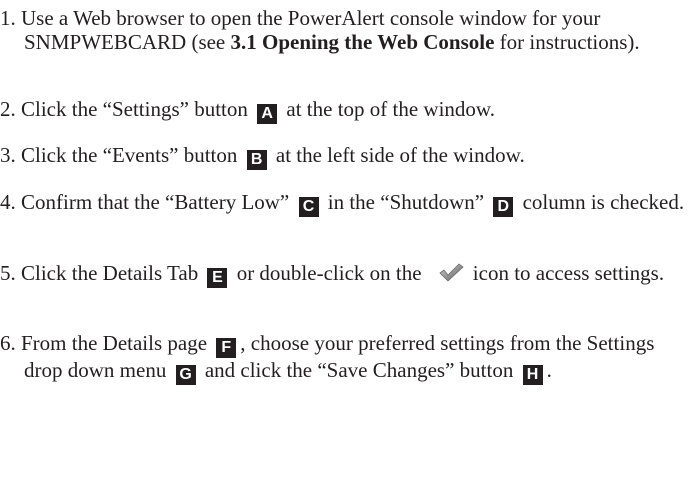  Describe the element at coordinates (132, 155) in the screenshot. I see `step-text: Click the “Events” button` at that location.